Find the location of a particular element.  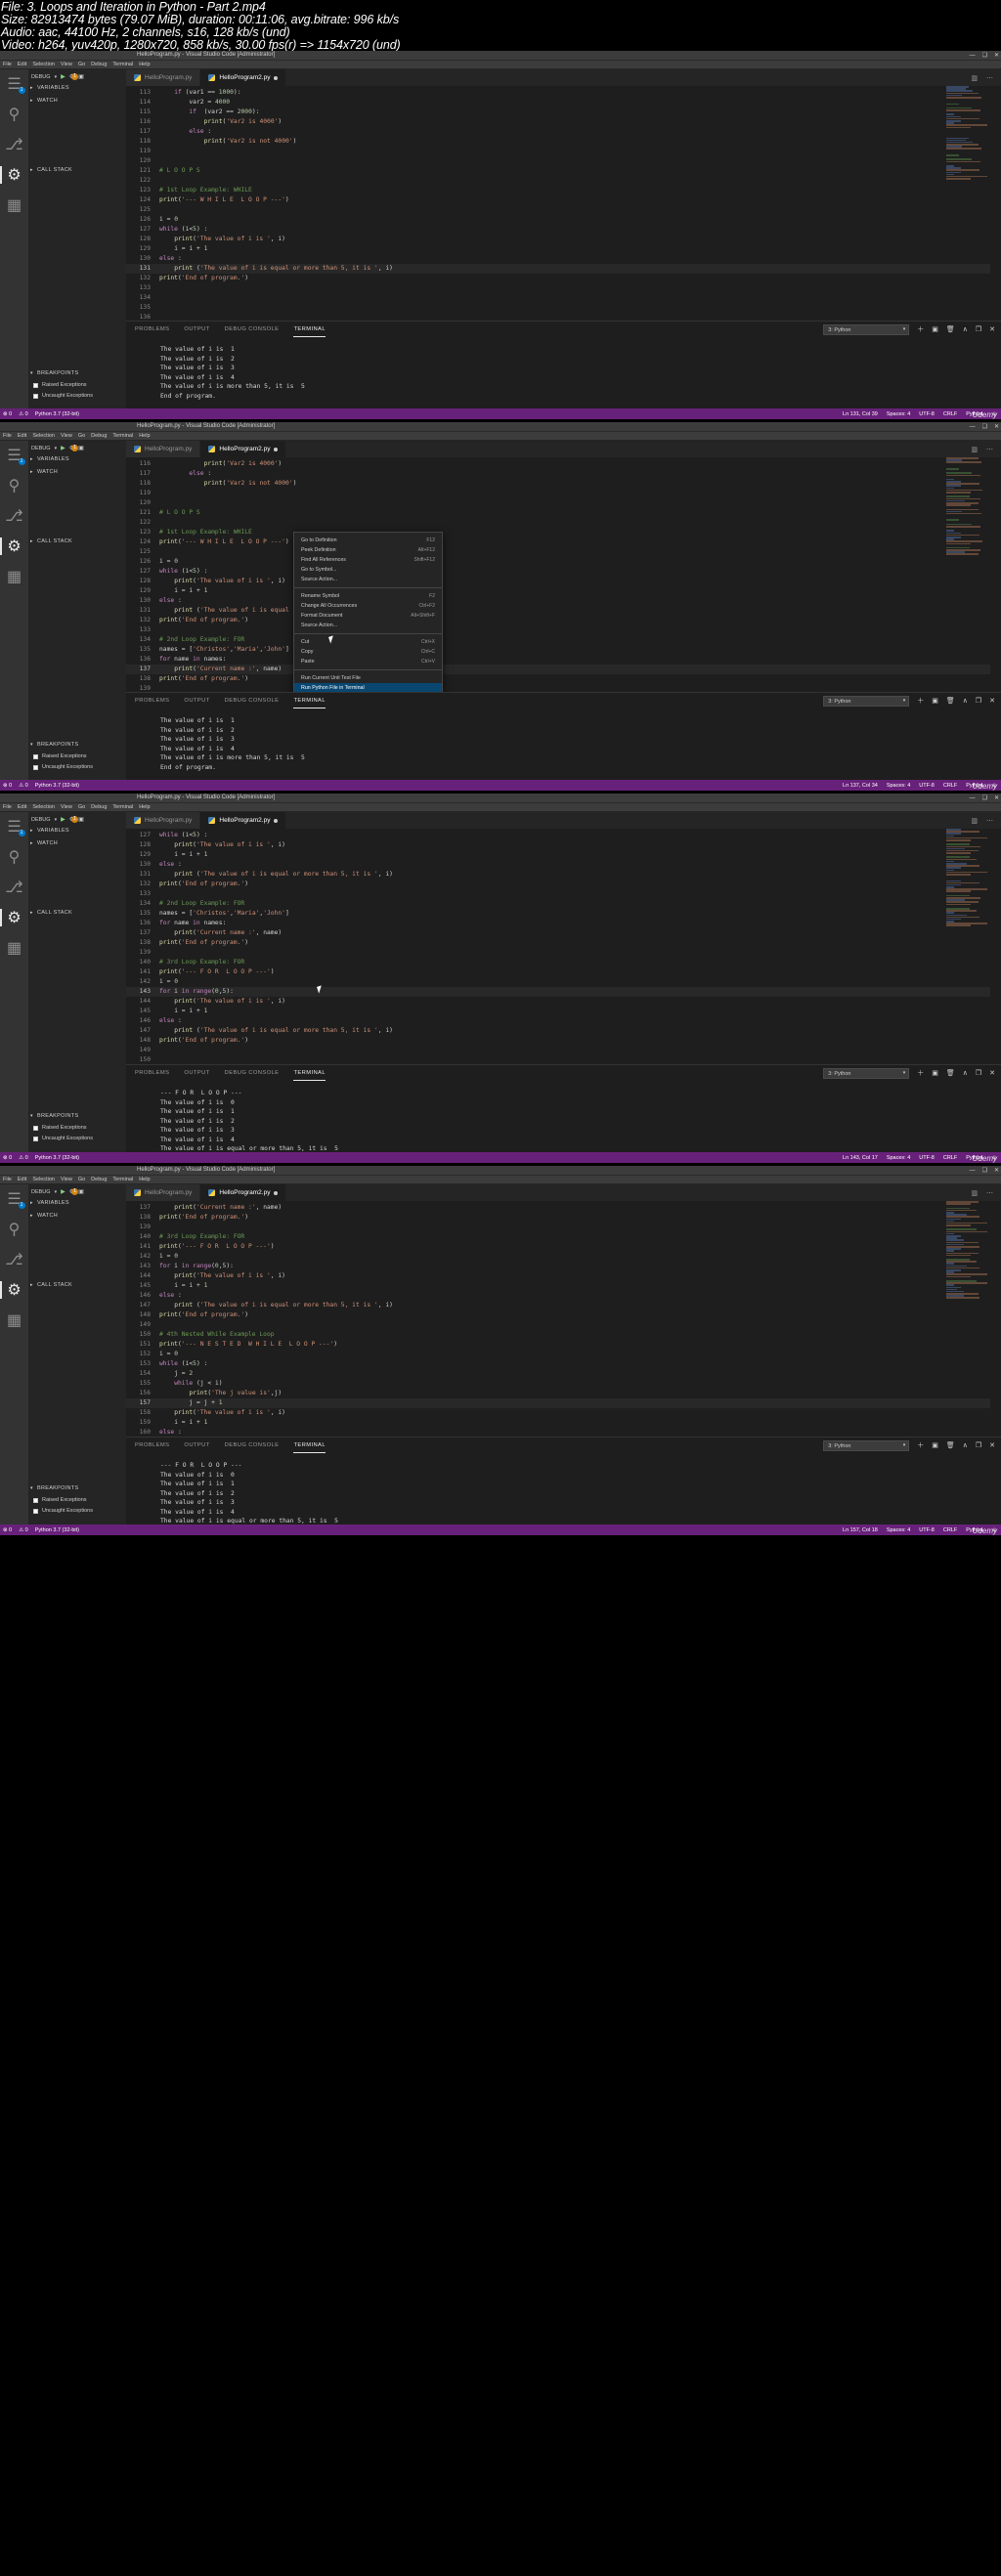

split-editor-icon: ▥ is located at coordinates (974, 821).